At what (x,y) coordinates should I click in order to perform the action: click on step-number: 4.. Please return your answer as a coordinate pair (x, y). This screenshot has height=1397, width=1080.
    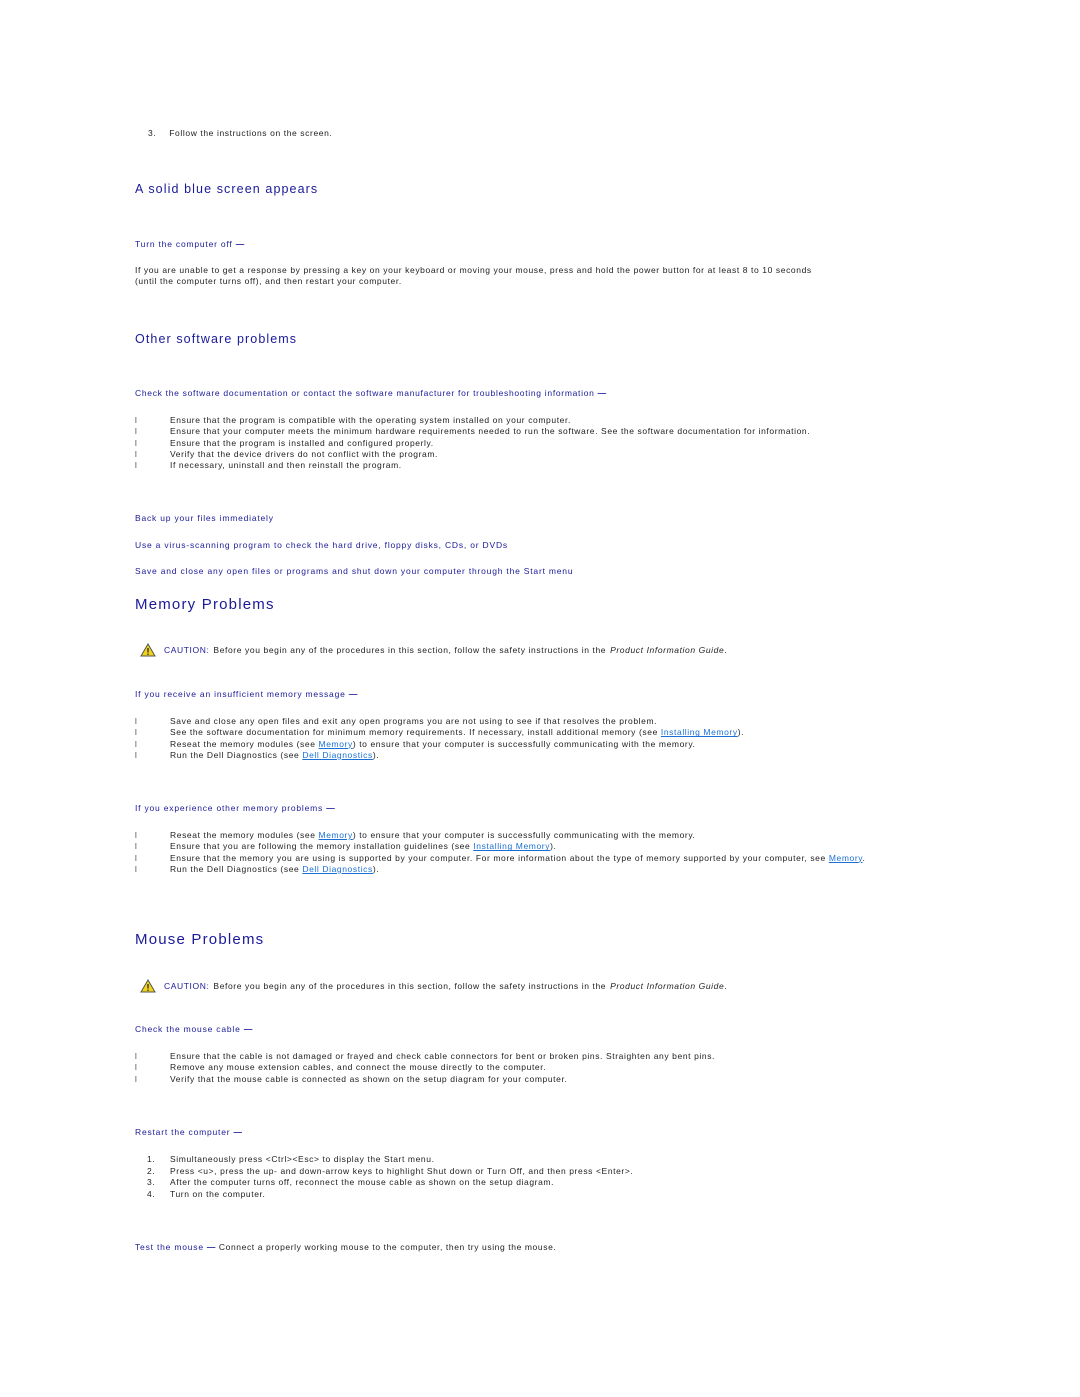
    Looking at the image, I should click on (151, 1193).